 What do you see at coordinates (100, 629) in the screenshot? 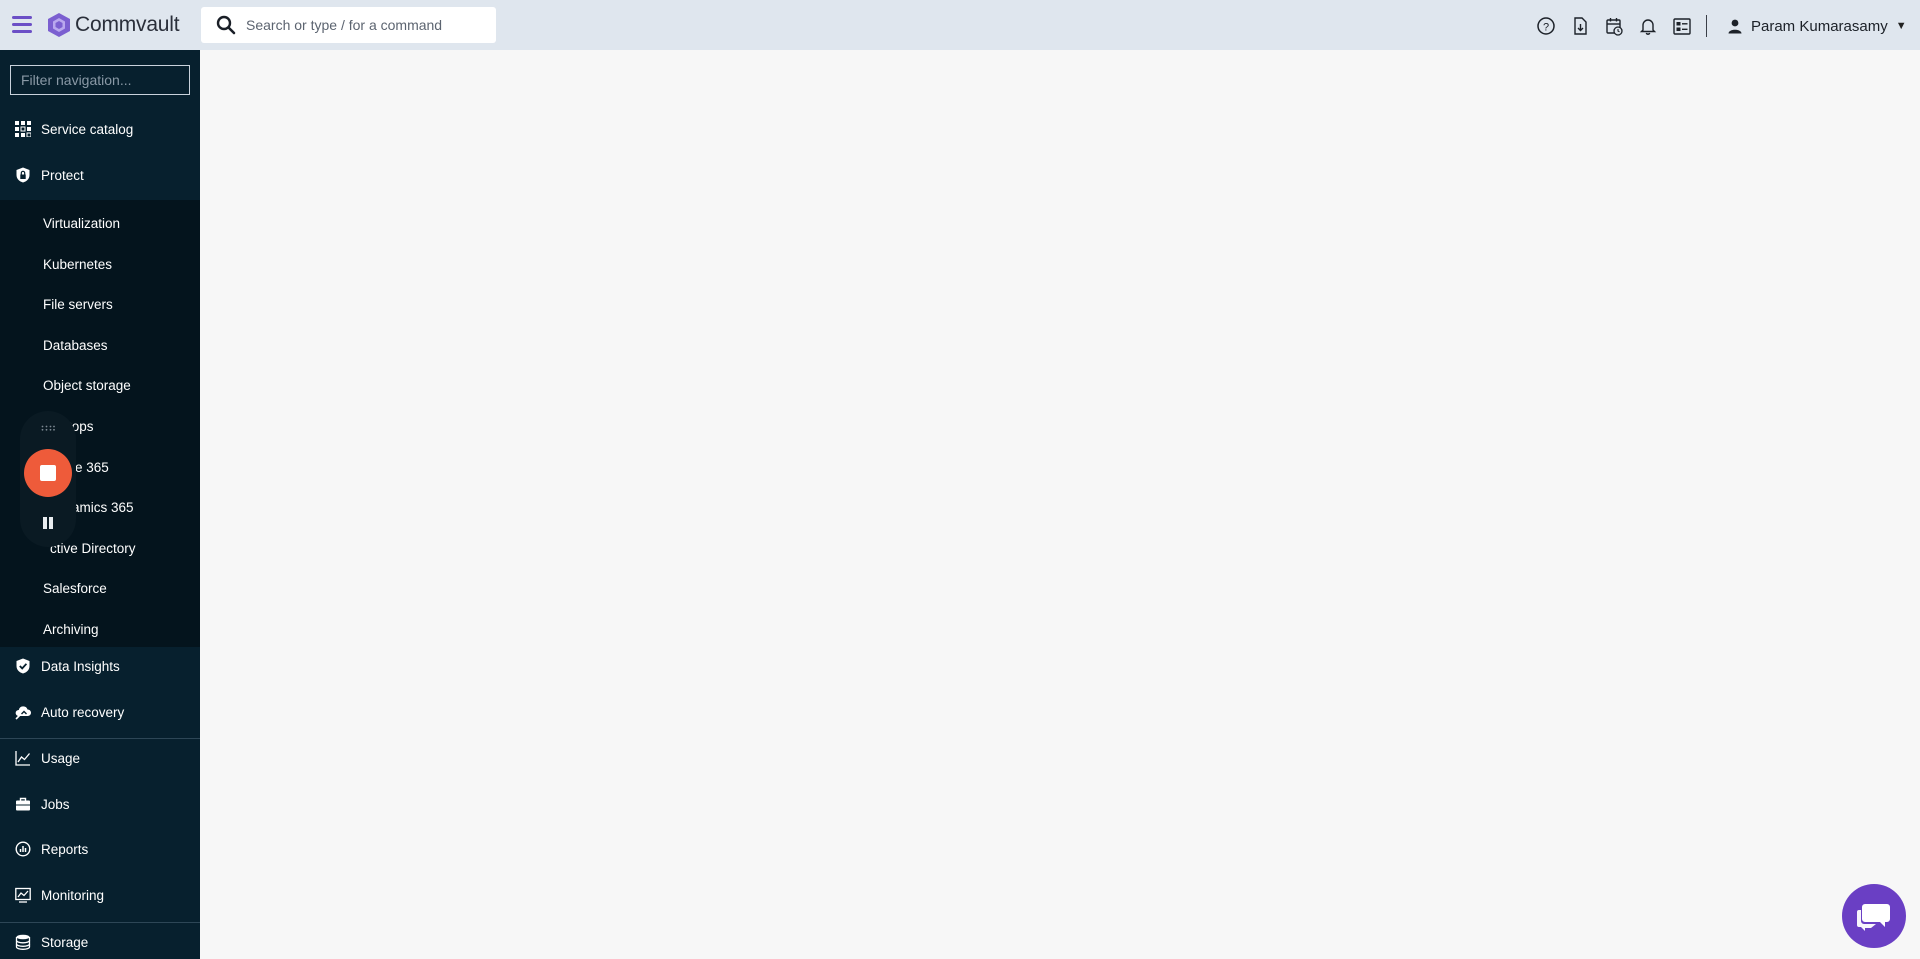
I see `sub-item-archiving: Archiving` at bounding box center [100, 629].